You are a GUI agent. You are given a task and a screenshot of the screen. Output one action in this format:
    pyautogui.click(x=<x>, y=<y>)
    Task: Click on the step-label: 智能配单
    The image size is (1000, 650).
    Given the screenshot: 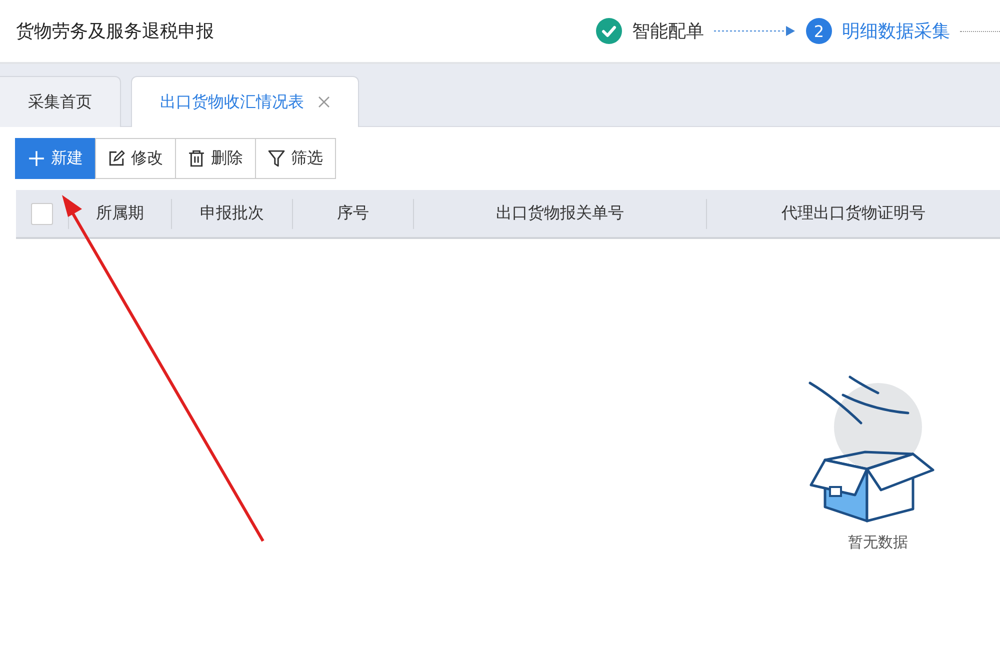 What is the action you would take?
    pyautogui.click(x=668, y=31)
    